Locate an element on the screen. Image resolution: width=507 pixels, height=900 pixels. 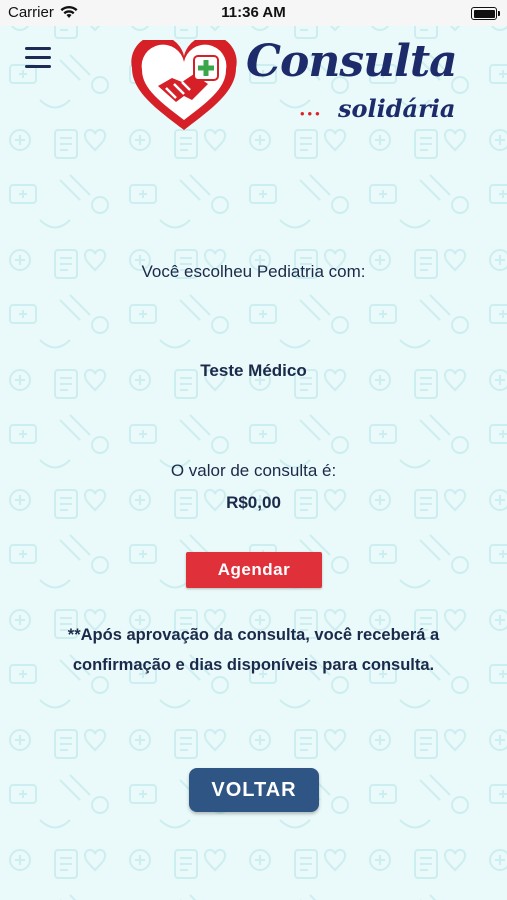
status-time: 11:36 AM is located at coordinates (253, 12).